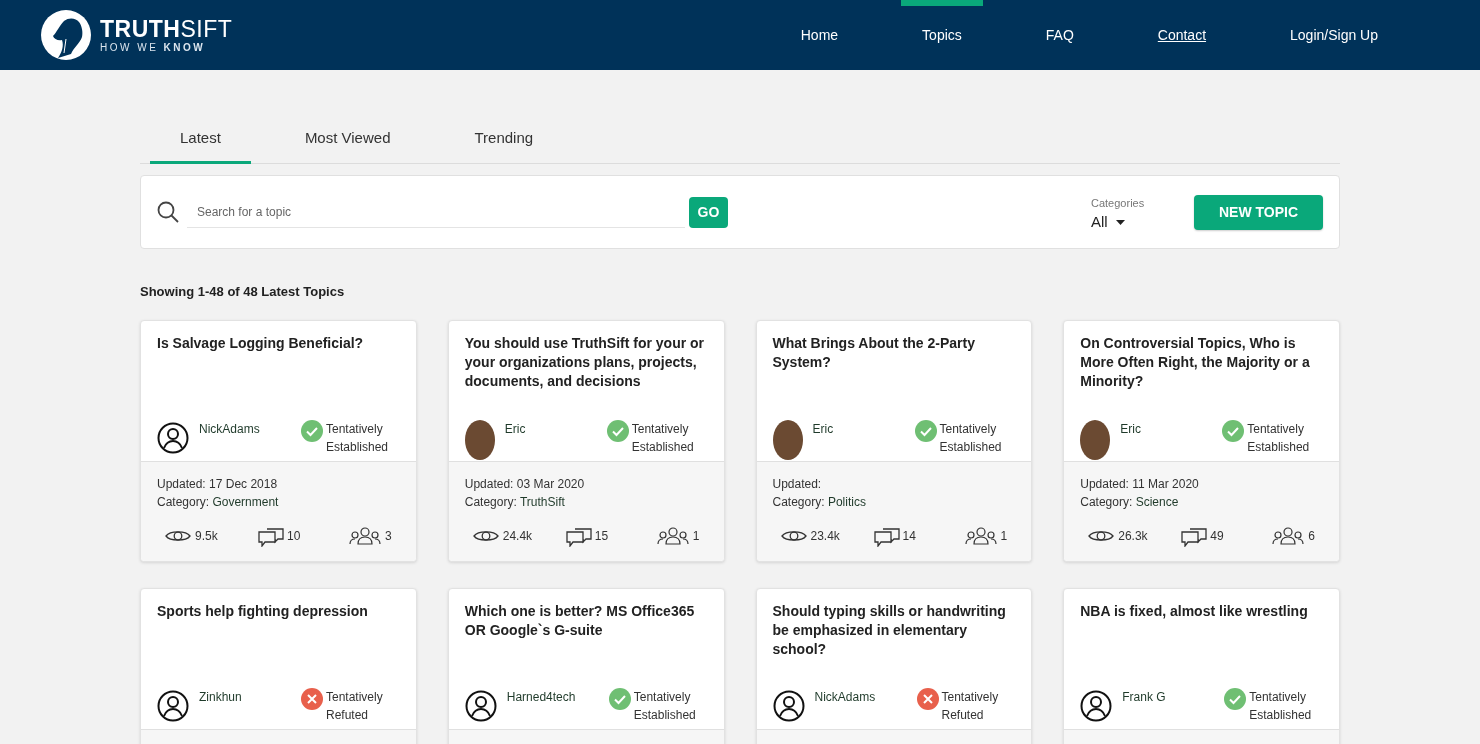 This screenshot has height=744, width=1480. I want to click on topic-title: Which one is better? MS Office365 OR Google`s G-suite, so click(586, 620).